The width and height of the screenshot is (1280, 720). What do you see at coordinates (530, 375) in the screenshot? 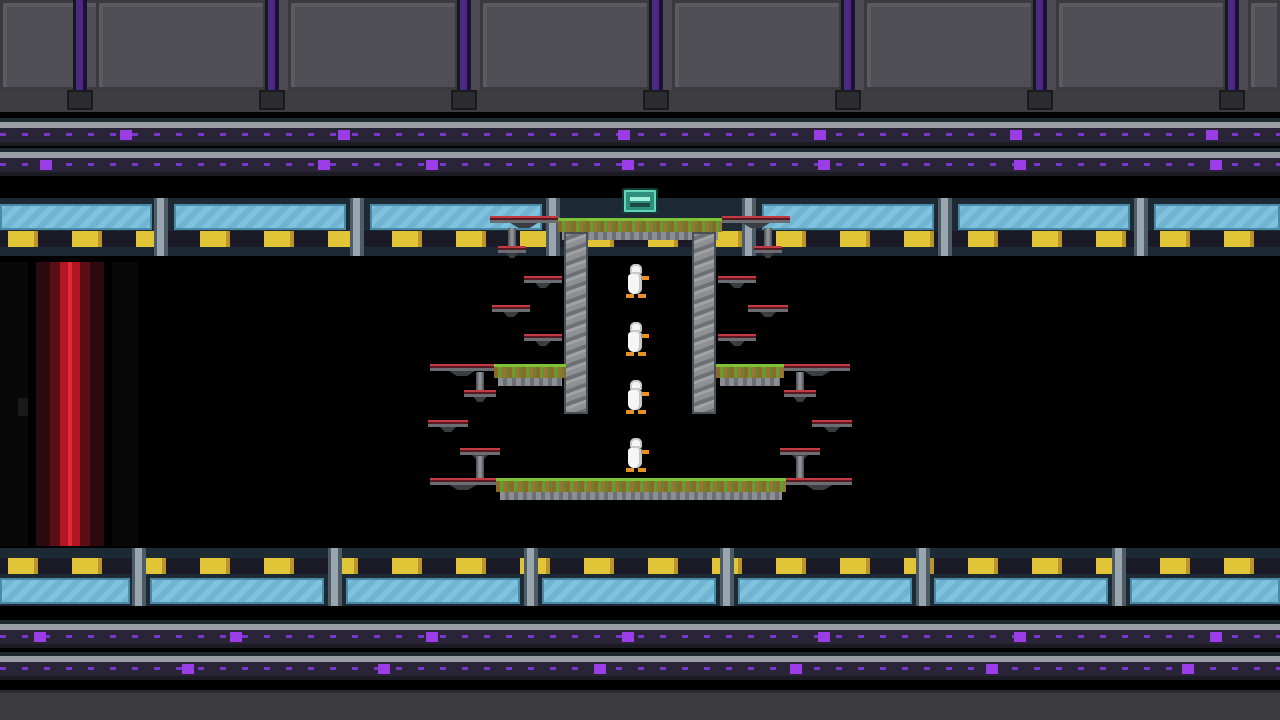
I see `left-grass-platform` at bounding box center [530, 375].